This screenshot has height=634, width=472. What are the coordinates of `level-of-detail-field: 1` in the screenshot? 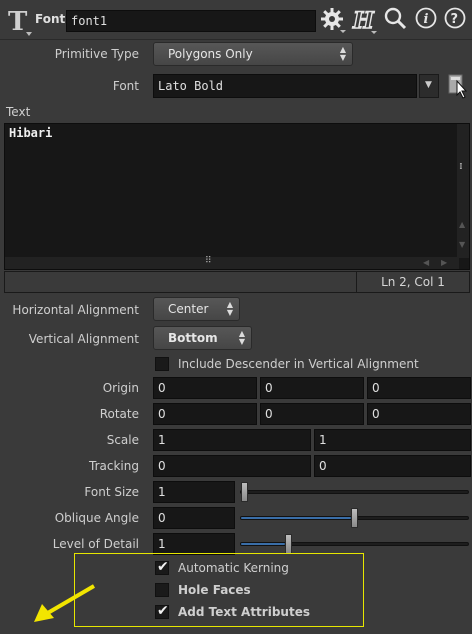 It's located at (194, 544).